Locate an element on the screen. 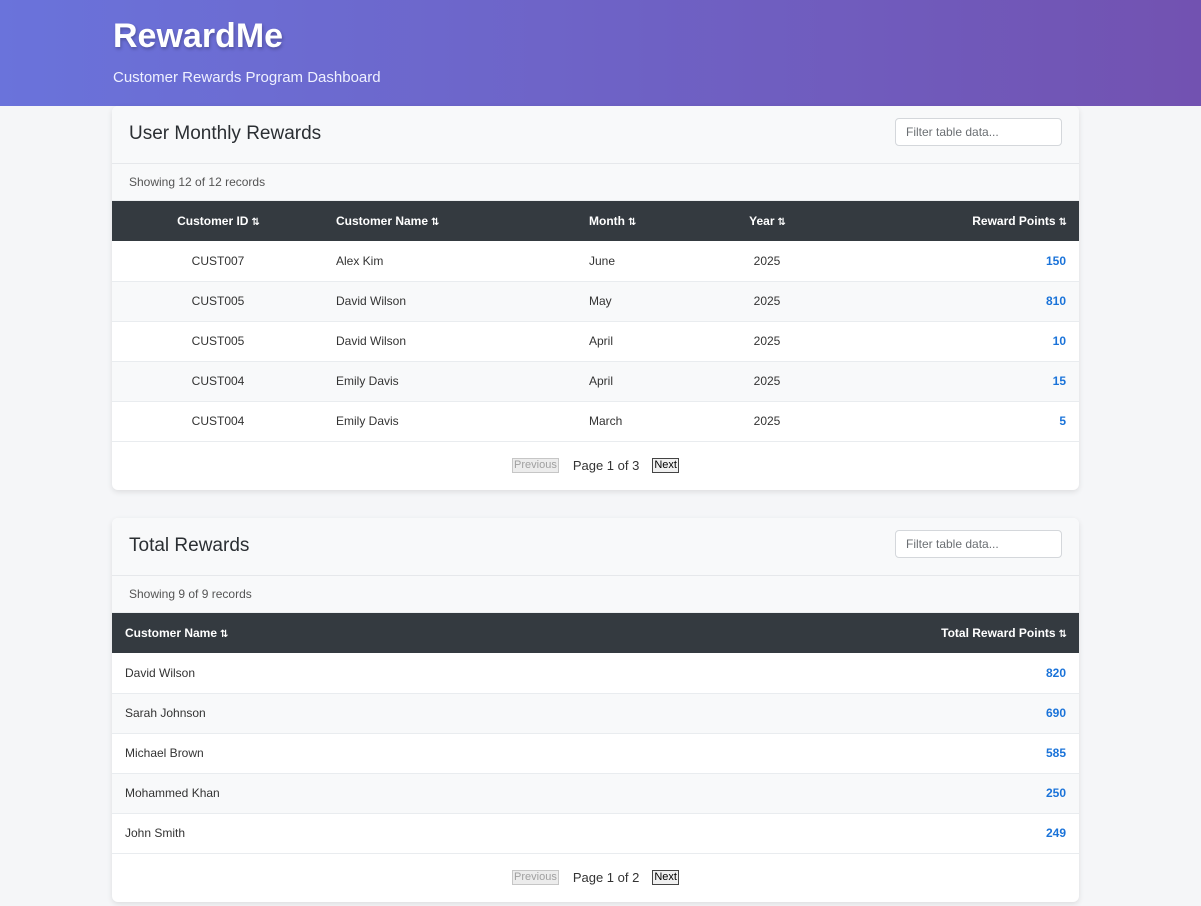 The width and height of the screenshot is (1201, 906). table-row: CUST005 David Wilson May 2025 810 is located at coordinates (595, 301).